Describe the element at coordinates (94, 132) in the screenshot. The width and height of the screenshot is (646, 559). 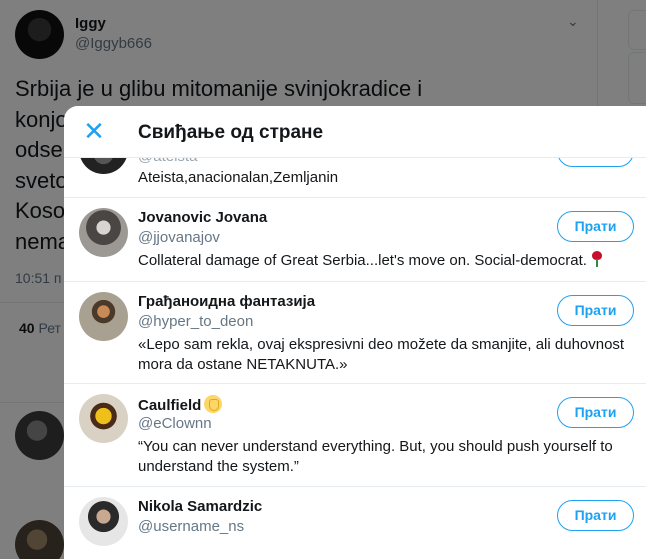
I see `close-icon: ✕` at that location.